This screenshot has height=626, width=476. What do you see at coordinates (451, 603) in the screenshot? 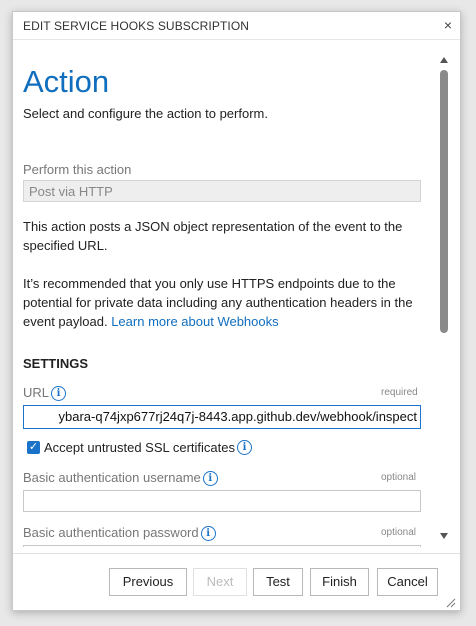
I see `resize-grip-icon` at bounding box center [451, 603].